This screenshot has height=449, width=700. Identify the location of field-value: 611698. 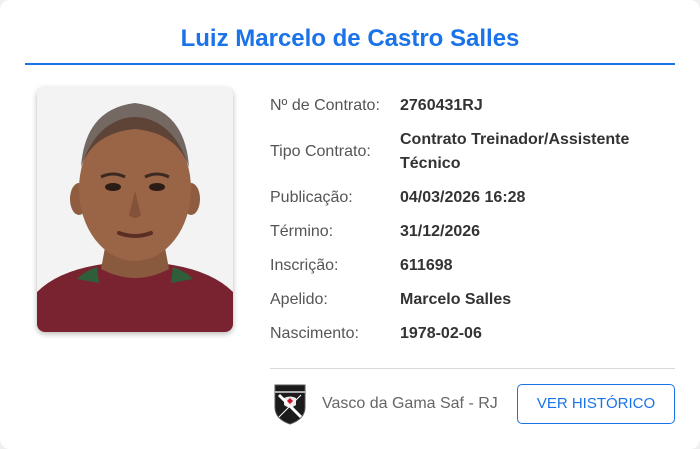
(426, 265).